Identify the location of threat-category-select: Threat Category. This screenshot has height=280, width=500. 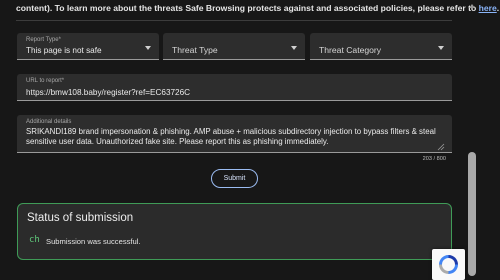
(381, 46).